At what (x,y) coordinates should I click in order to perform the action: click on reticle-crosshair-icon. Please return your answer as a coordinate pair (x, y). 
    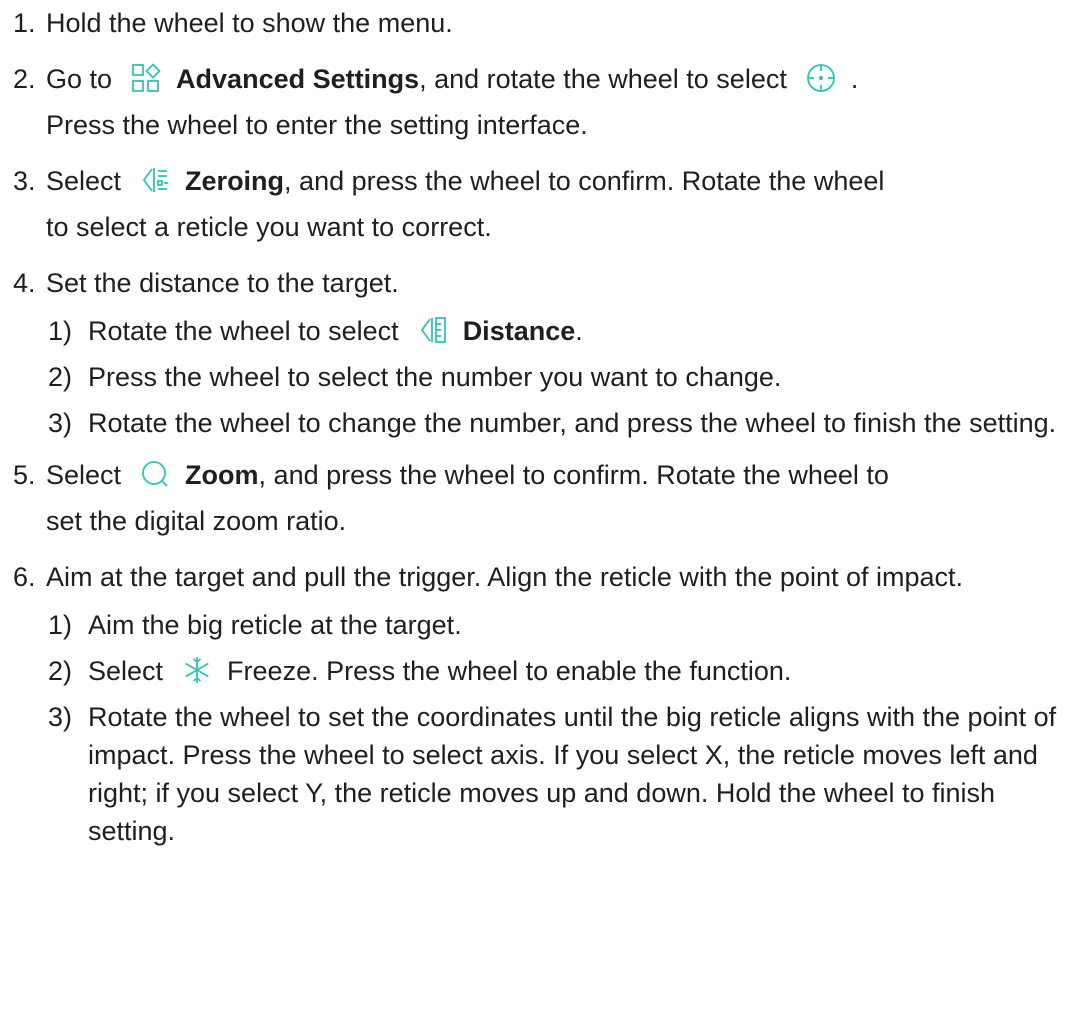
    Looking at the image, I should click on (821, 78).